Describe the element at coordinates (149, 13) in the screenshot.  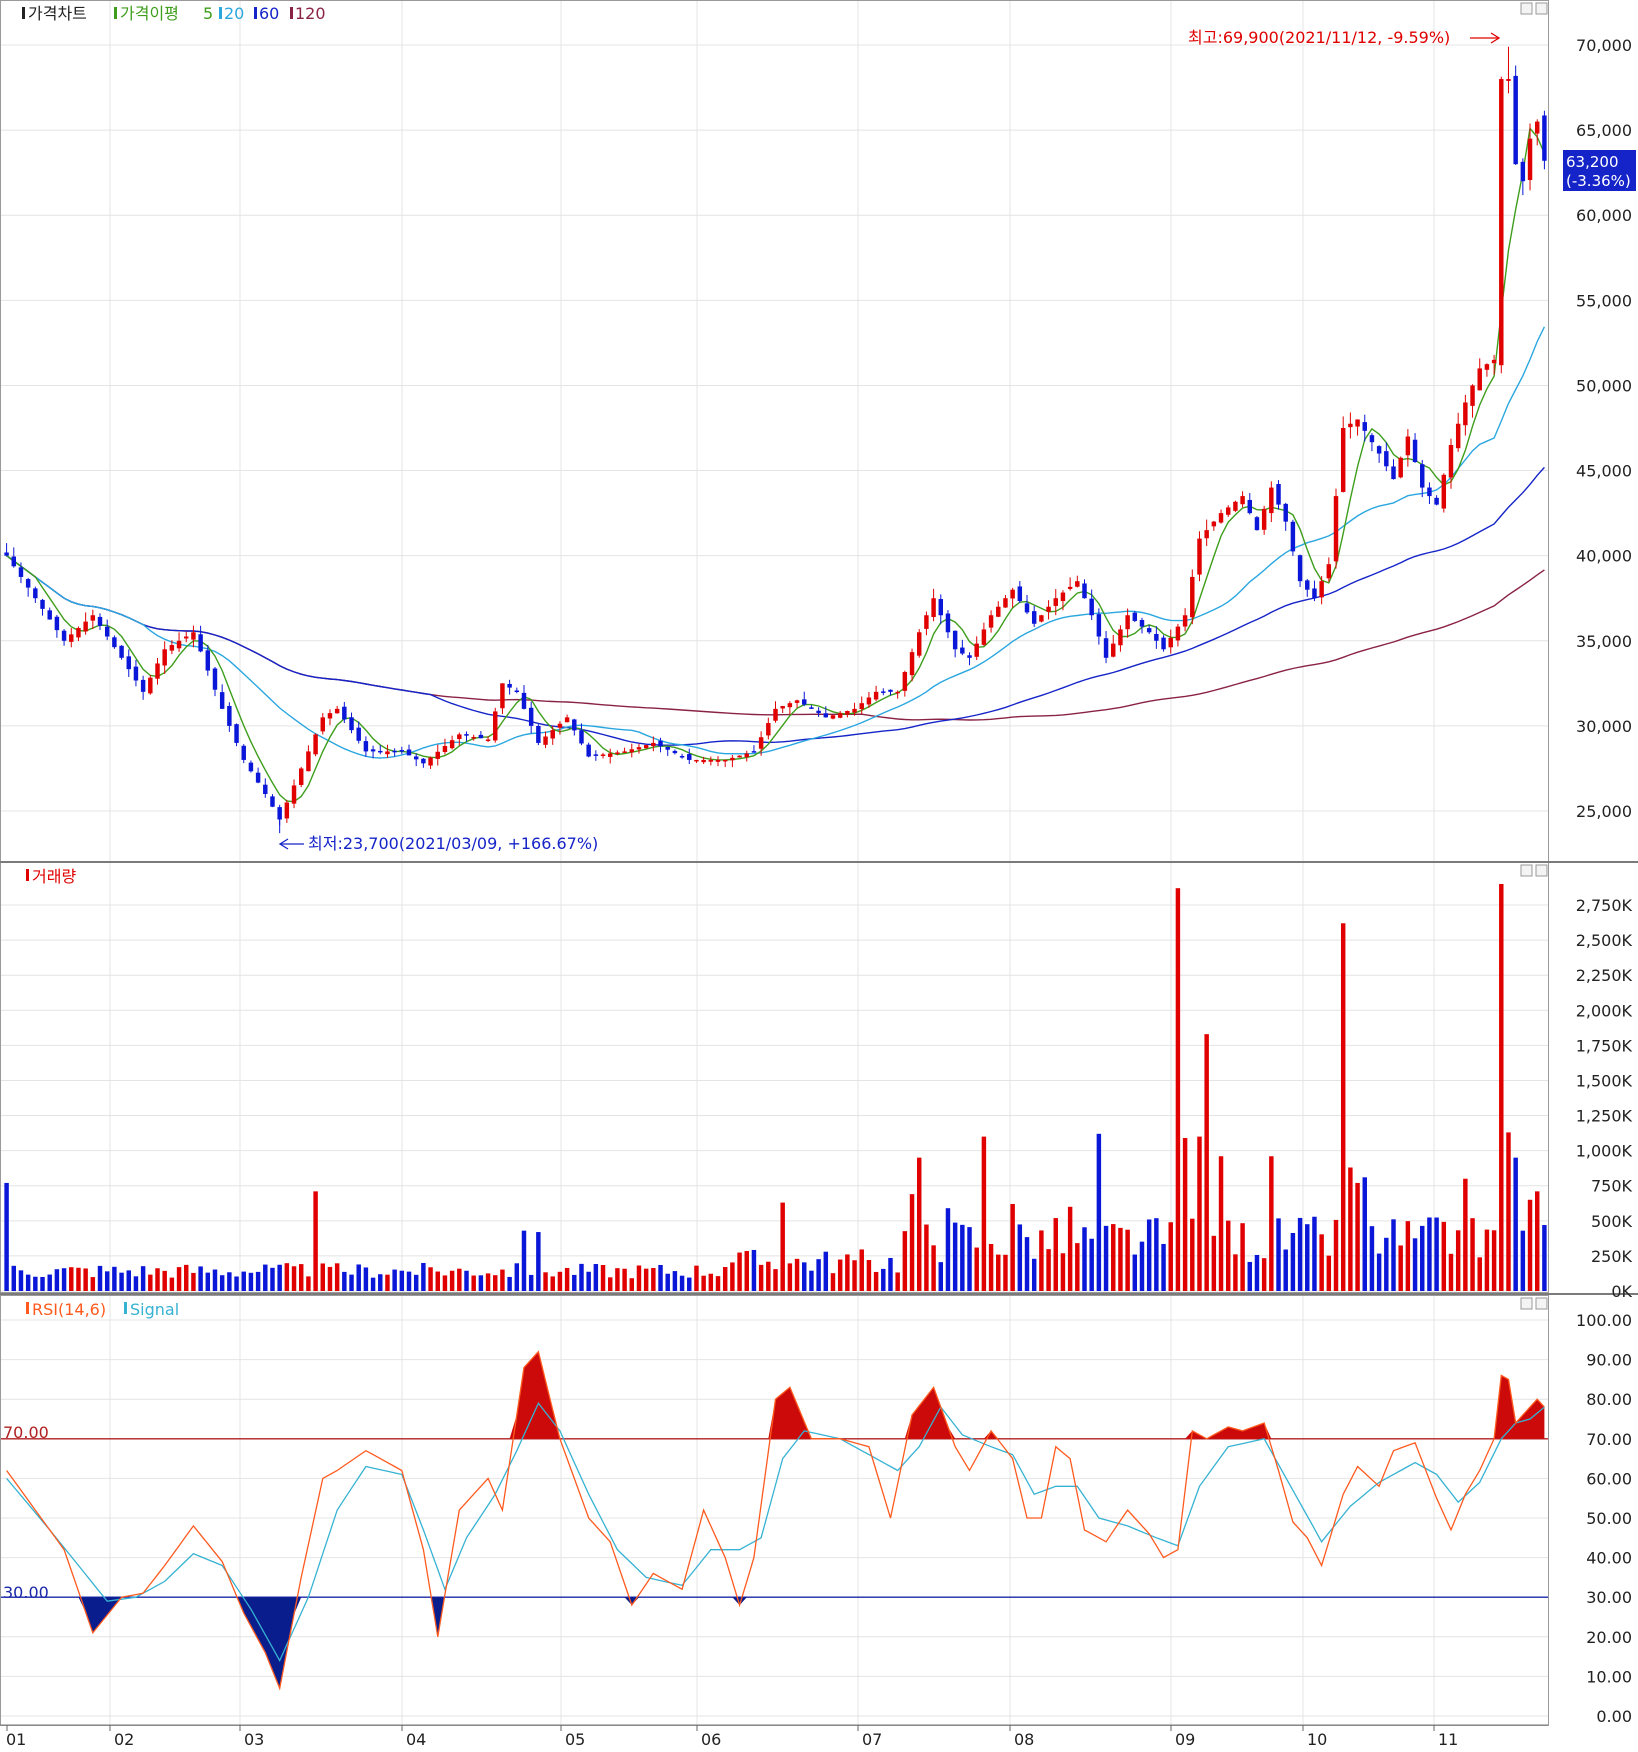
I see `legend-ma: 가격이평` at that location.